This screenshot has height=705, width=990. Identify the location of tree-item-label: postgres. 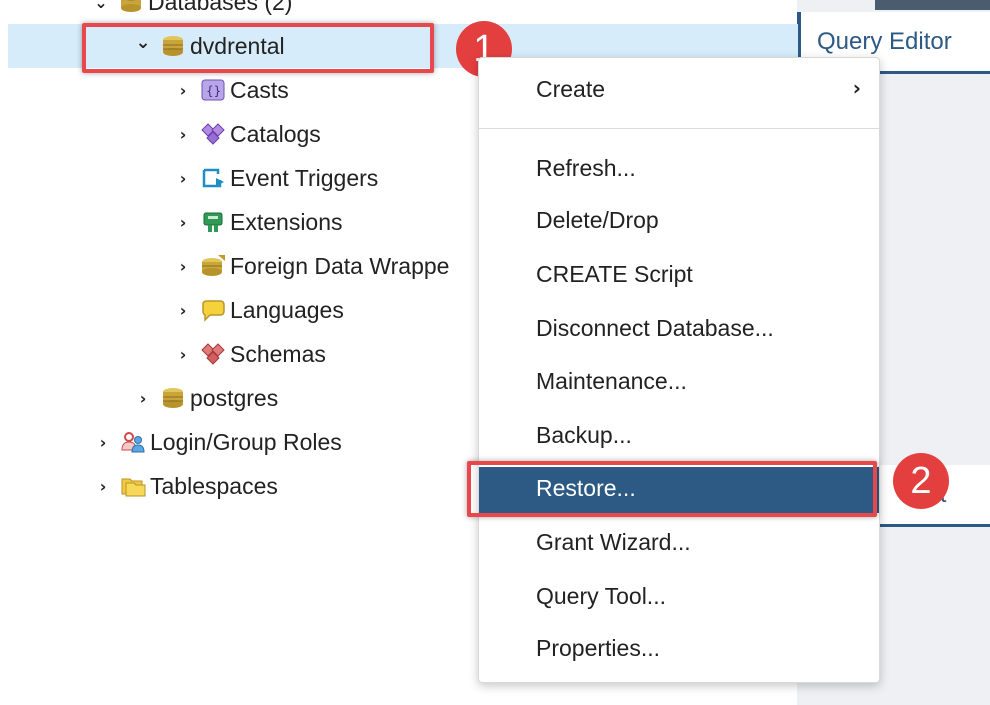
(234, 397).